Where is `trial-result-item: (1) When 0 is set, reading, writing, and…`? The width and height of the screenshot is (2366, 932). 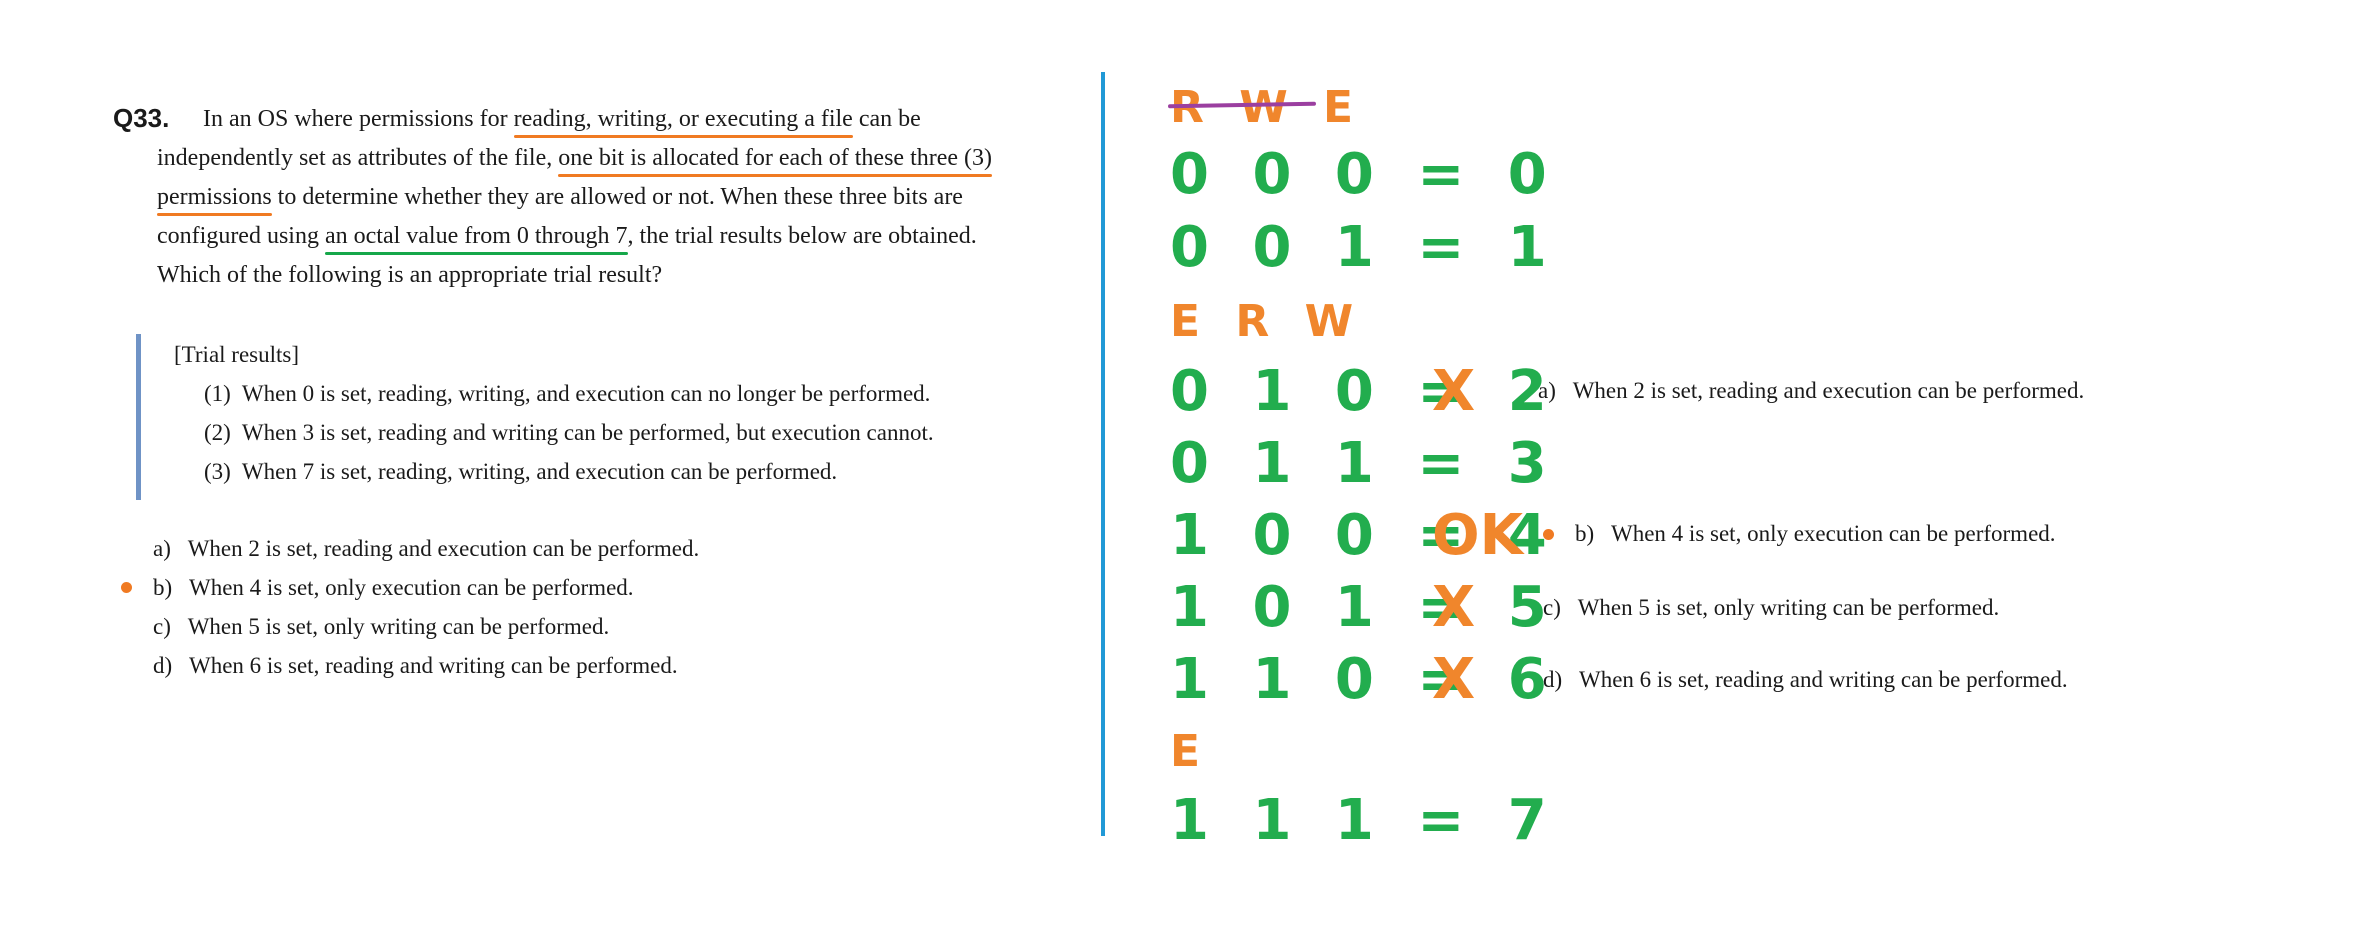 trial-result-item: (1) When 0 is set, reading, writing, and… is located at coordinates (567, 393).